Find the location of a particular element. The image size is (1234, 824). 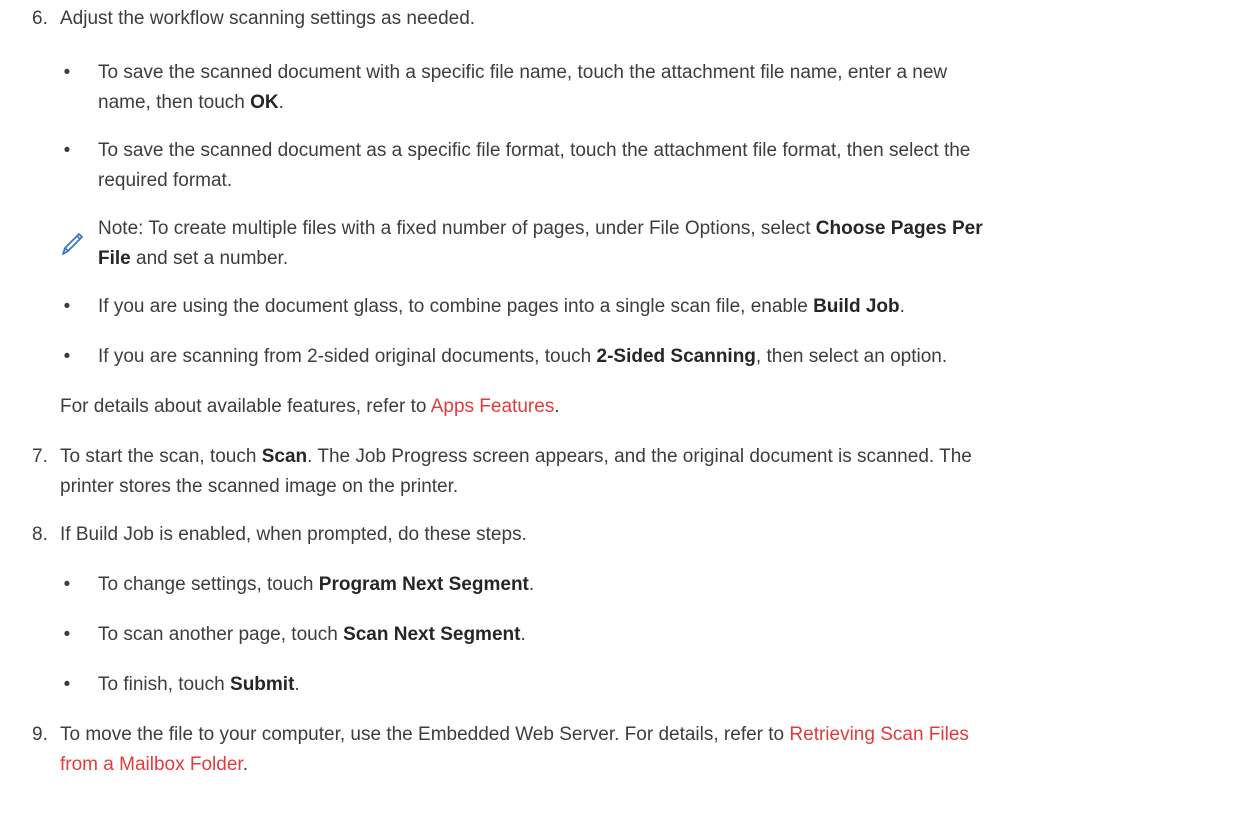

retrieving-scan-files-link: Retrieving Scan Files is located at coordinates (879, 734).